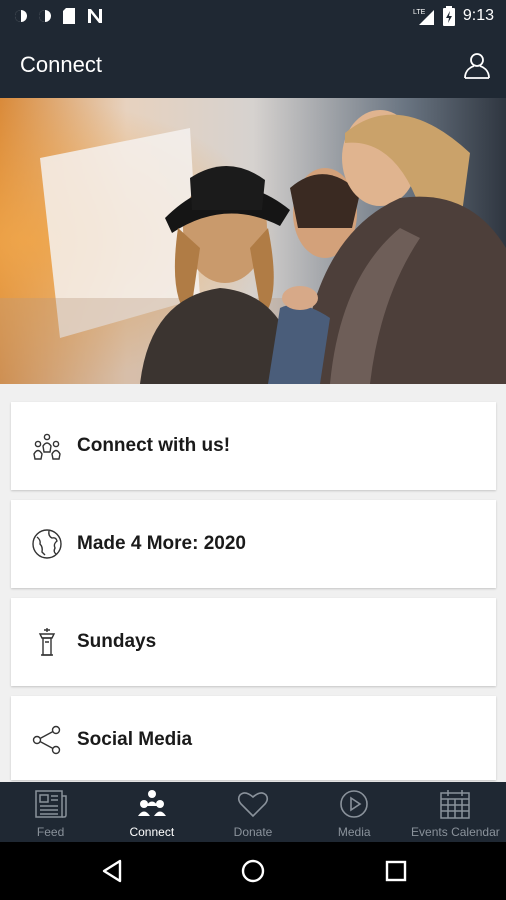 This screenshot has height=900, width=506. I want to click on connect-icon, so click(151, 803).